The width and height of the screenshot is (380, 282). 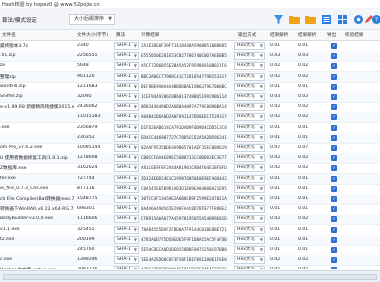 I want to click on hash-value: 1CEF9449206C8B6013748B6519929B61140D707, so click(x=184, y=96).